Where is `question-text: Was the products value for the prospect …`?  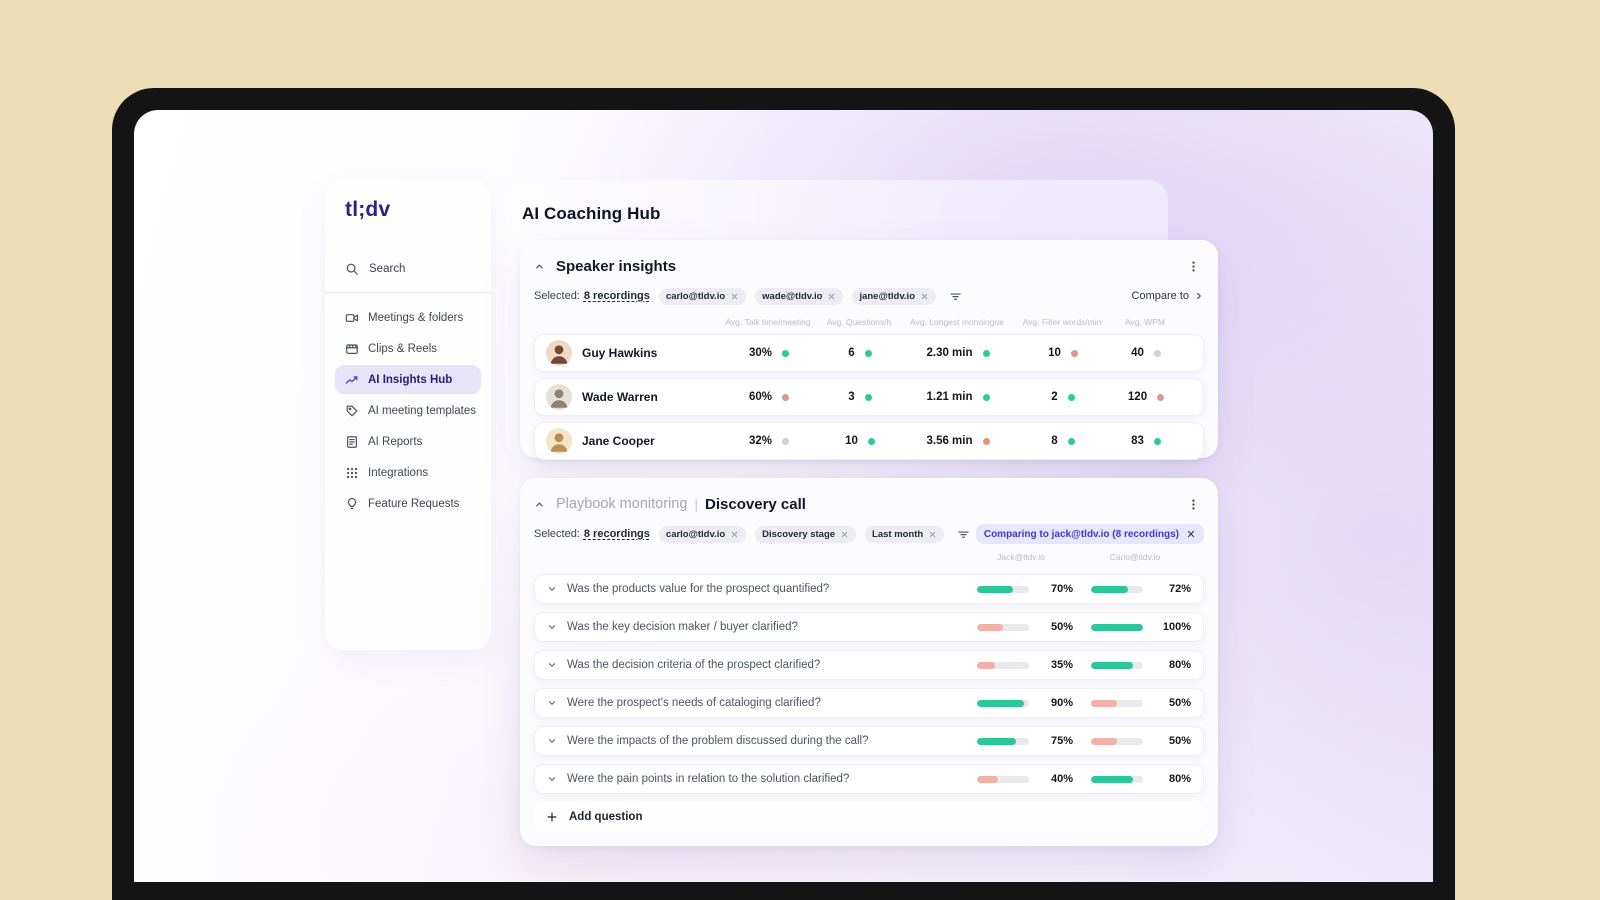 question-text: Was the products value for the prospect … is located at coordinates (698, 589).